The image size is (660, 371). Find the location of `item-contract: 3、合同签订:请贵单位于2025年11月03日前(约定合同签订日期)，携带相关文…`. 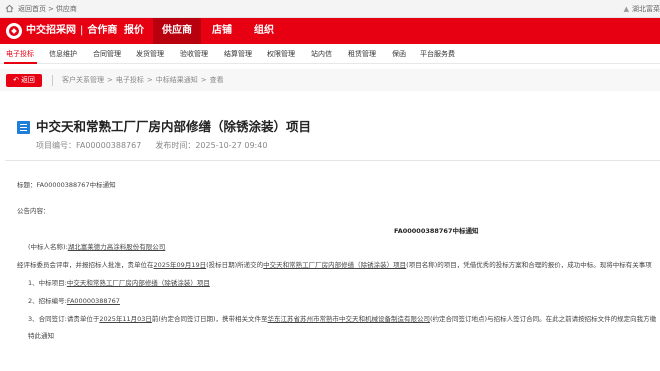

item-contract: 3、合同签订:请贵单位于2025年11月03日前(约定合同签订日期)，携带相关文… is located at coordinates (342, 319).